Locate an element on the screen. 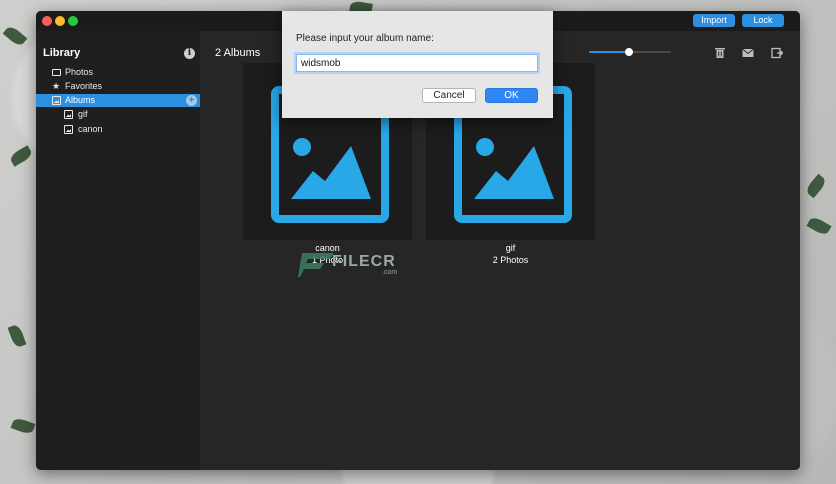 This screenshot has width=836, height=484. watermark-suffix: .com is located at coordinates (390, 272).